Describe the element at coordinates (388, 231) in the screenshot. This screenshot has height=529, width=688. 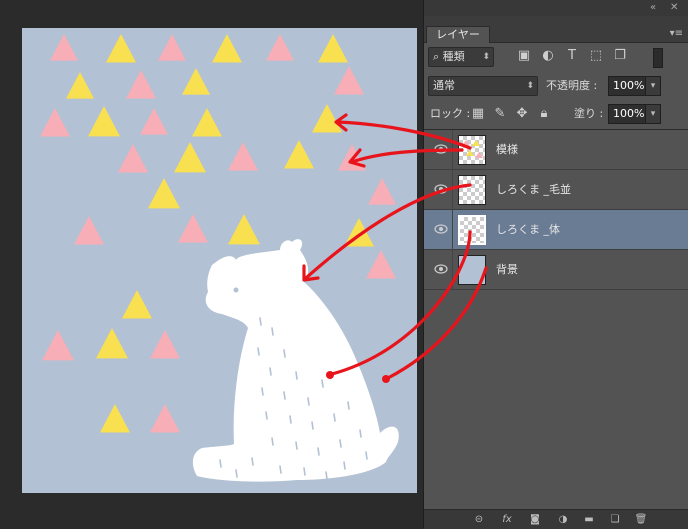
I see `arrow-fur-to-bear` at that location.